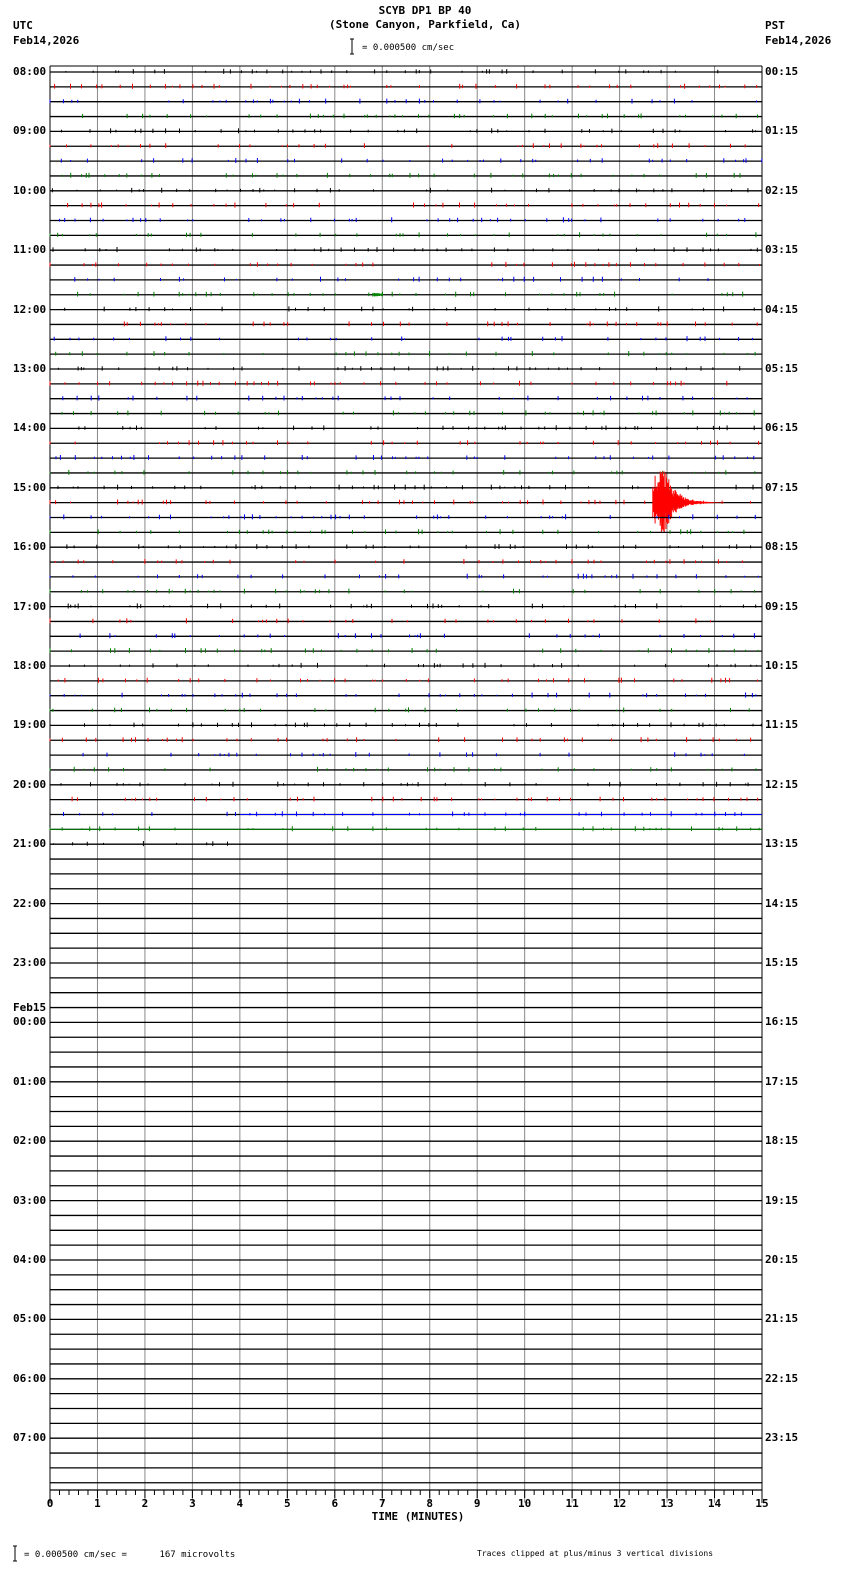 This screenshot has height=1584, width=850. What do you see at coordinates (50, 1503) in the screenshot?
I see `x-tick-label: 0` at bounding box center [50, 1503].